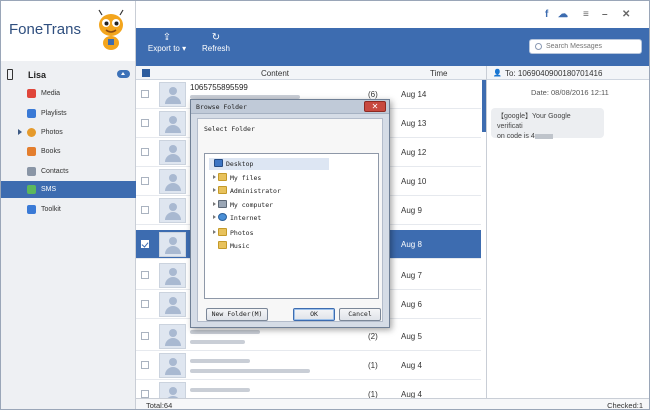 The height and width of the screenshot is (410, 650). What do you see at coordinates (360, 314) in the screenshot?
I see `cancel-button: Cancel` at bounding box center [360, 314].